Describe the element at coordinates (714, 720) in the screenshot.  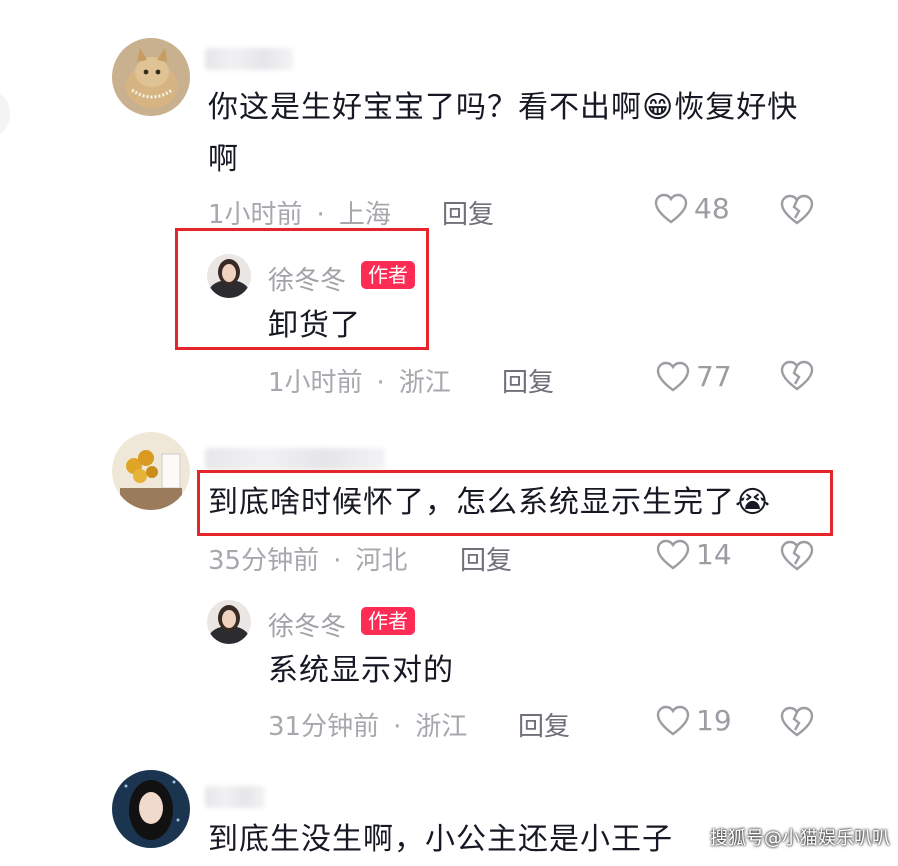
I see `like-count: 19` at that location.